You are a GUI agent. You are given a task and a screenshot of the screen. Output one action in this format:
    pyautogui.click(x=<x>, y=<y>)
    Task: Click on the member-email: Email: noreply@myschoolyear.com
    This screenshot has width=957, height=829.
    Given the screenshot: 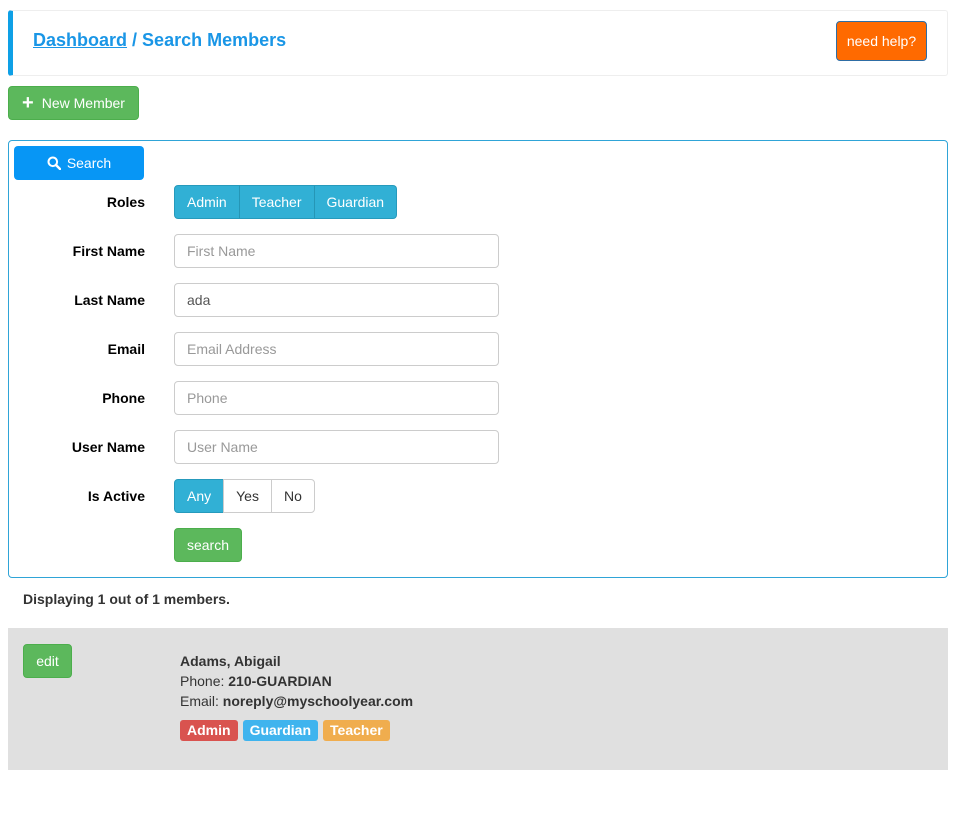 What is the action you would take?
    pyautogui.click(x=296, y=701)
    